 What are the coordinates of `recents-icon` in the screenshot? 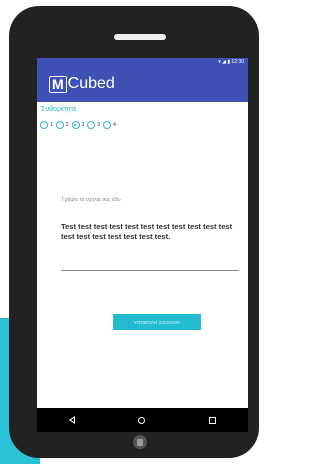 It's located at (213, 420).